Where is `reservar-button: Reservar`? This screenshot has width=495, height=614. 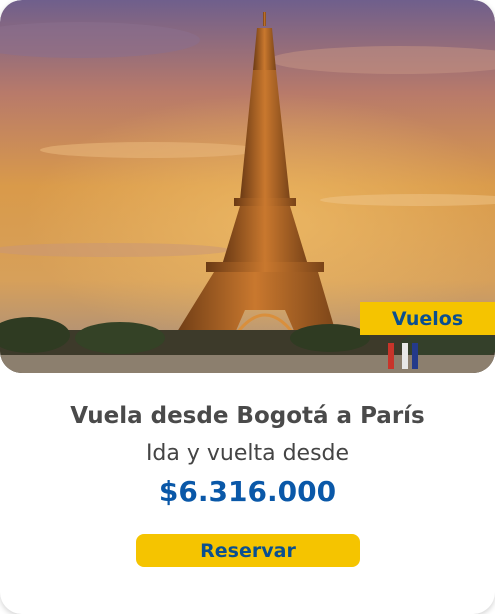
reservar-button: Reservar is located at coordinates (248, 550).